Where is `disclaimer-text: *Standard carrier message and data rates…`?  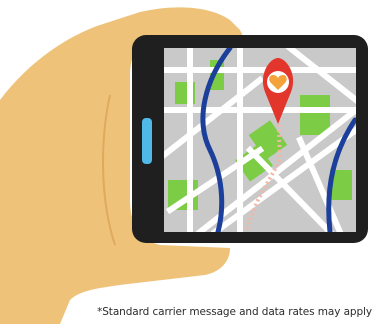
disclaimer-text: *Standard carrier message and data rates… is located at coordinates (234, 312).